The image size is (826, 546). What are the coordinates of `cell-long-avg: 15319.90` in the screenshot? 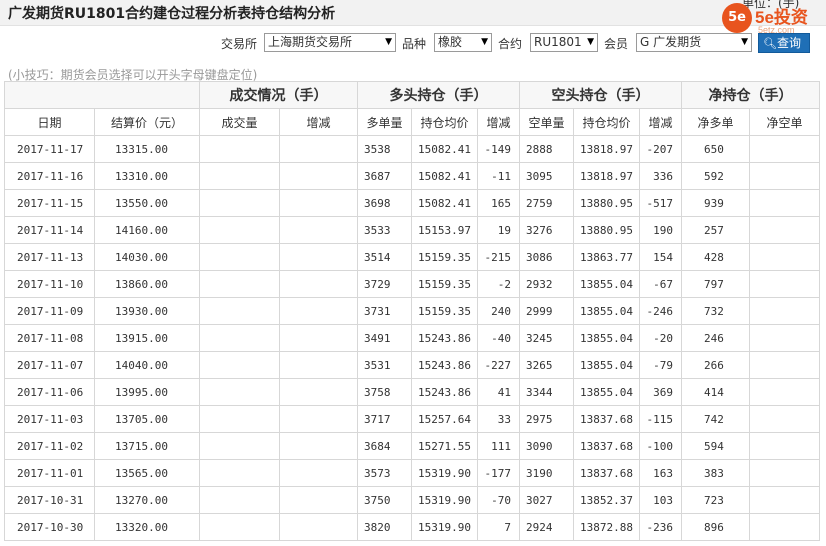 It's located at (444, 527).